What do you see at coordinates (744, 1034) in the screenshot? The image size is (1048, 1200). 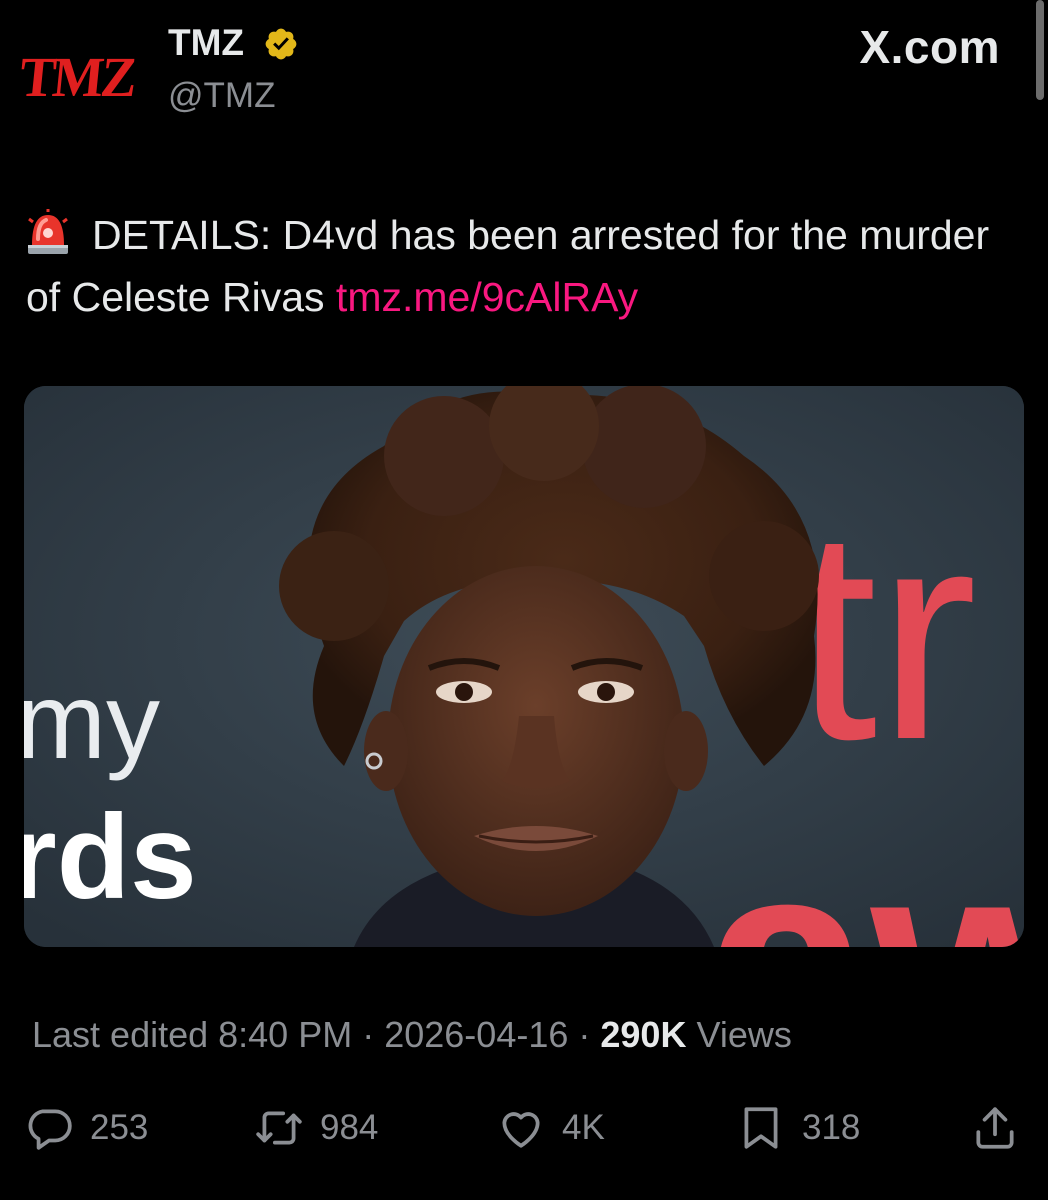 I see `views-label: Views` at bounding box center [744, 1034].